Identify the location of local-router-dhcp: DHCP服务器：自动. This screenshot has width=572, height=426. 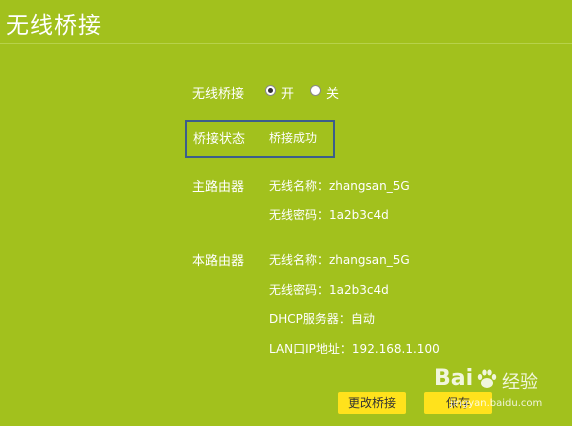
(322, 319).